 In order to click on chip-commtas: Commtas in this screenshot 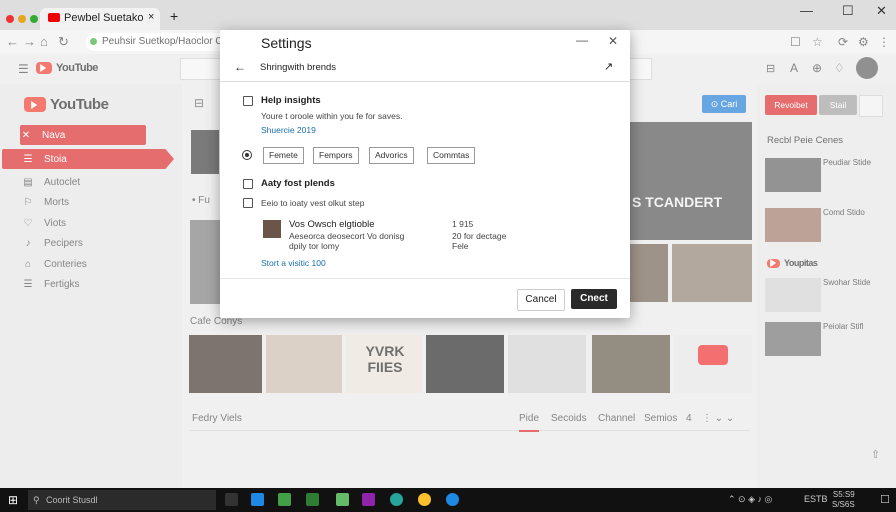, I will do `click(451, 155)`.